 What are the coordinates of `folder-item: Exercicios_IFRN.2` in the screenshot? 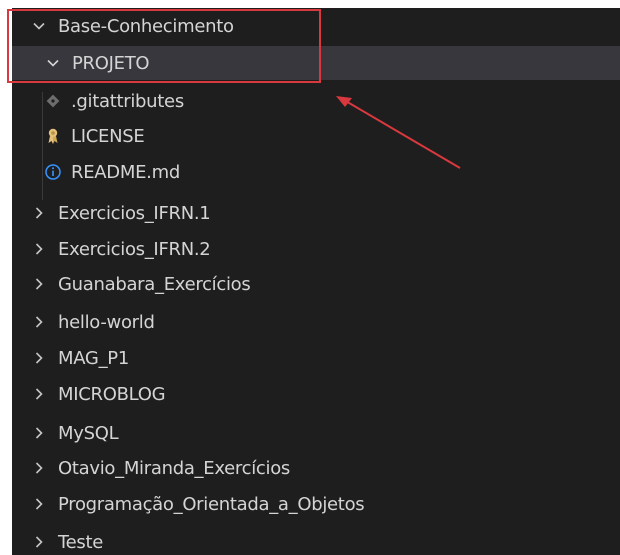 It's located at (316, 249).